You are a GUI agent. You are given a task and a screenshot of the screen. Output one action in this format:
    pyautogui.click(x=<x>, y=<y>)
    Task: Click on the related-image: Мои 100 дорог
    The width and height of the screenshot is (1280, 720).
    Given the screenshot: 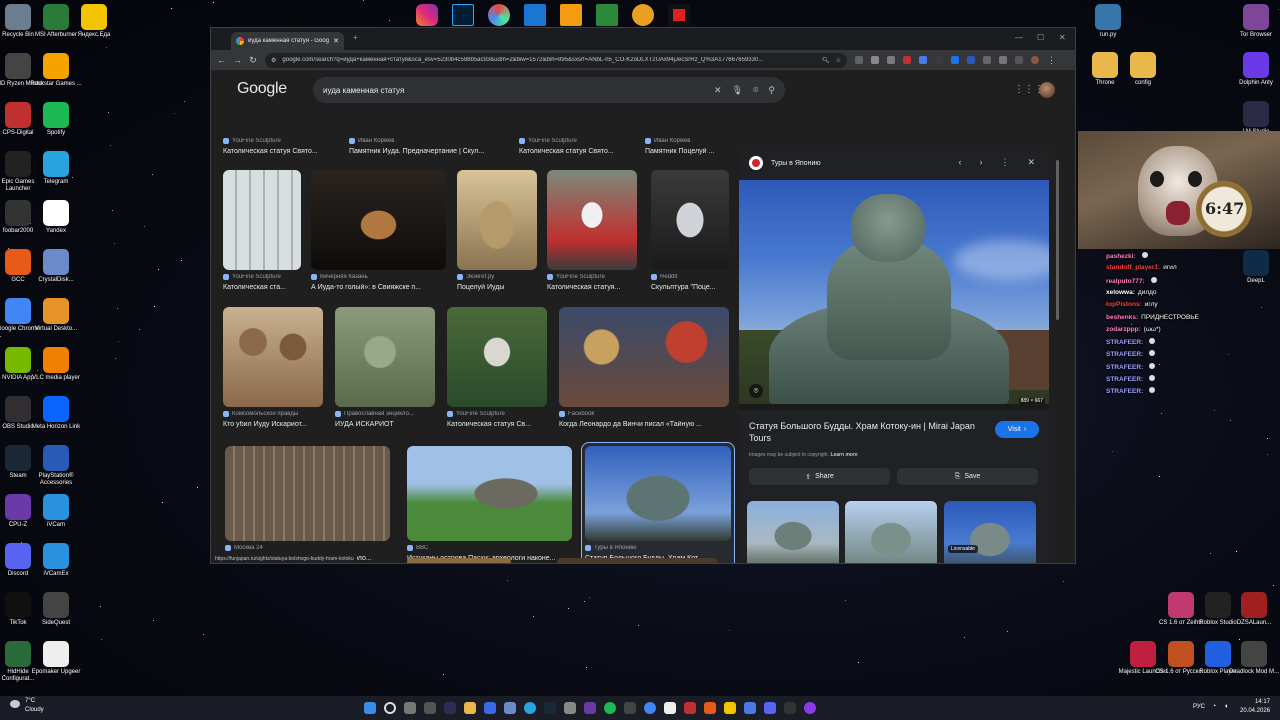 What is the action you would take?
    pyautogui.click(x=793, y=532)
    